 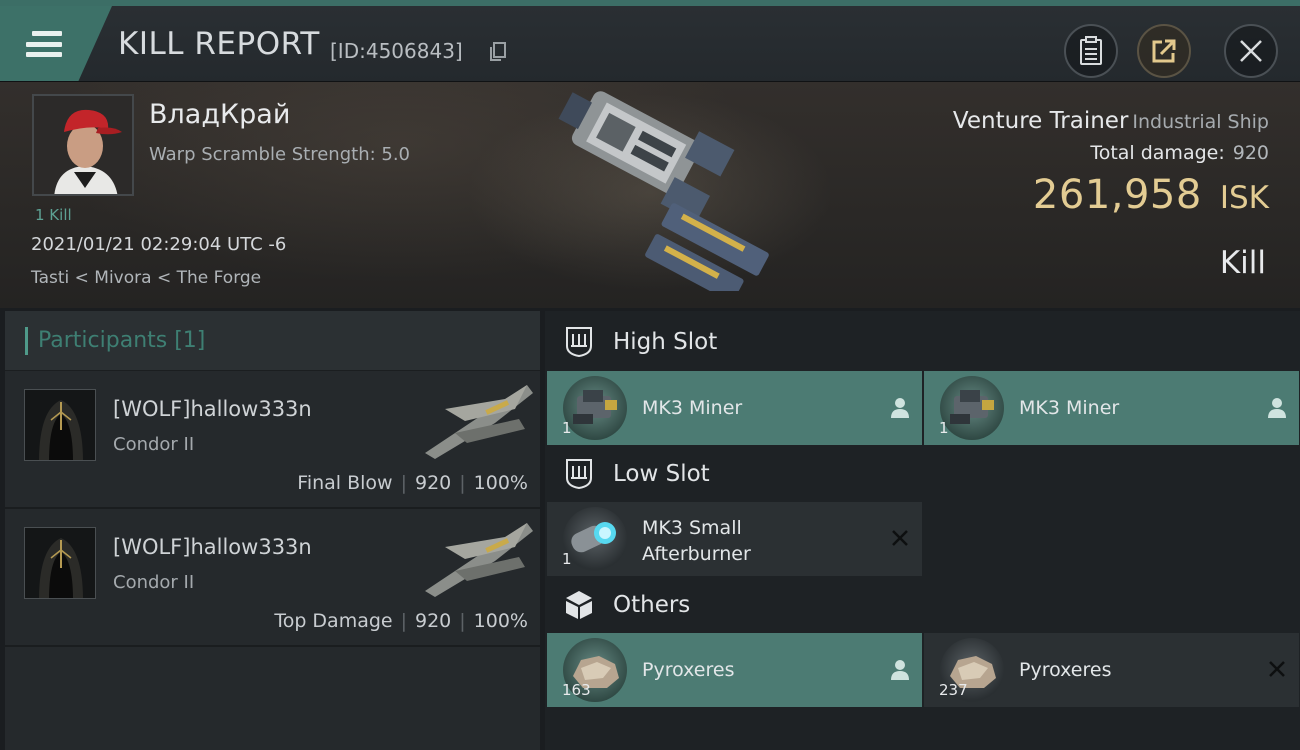 I want to click on clipboard-button, so click(x=1091, y=51).